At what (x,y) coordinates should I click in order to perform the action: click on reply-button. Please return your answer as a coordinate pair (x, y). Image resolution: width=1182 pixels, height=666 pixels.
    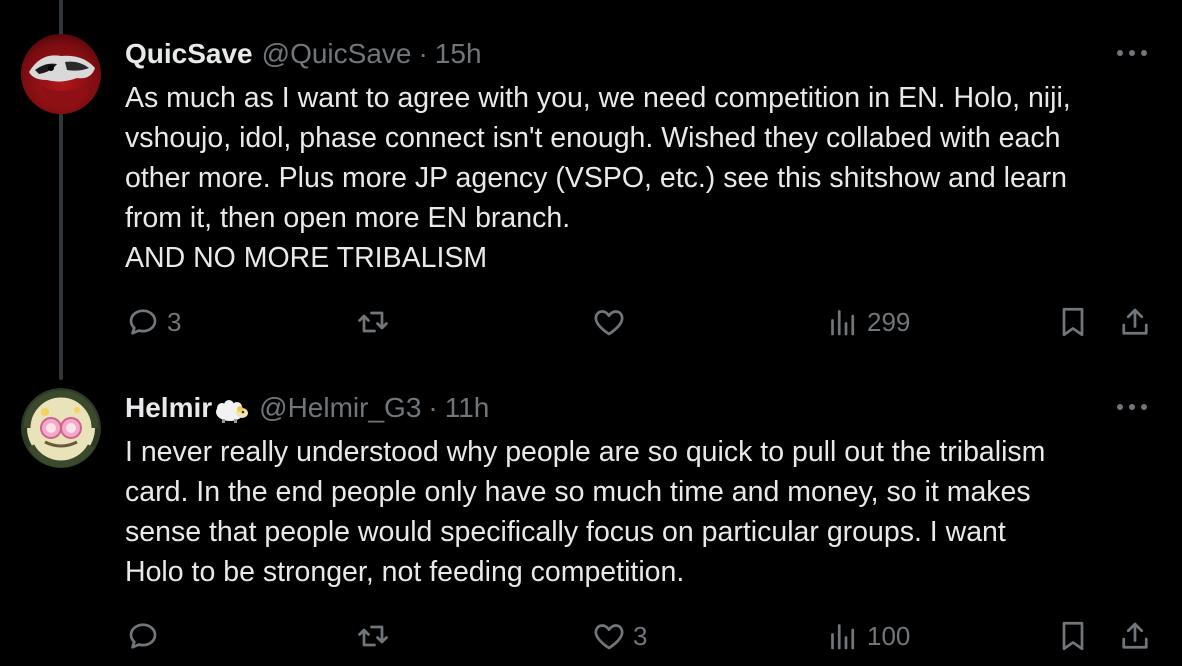
    Looking at the image, I should click on (146, 636).